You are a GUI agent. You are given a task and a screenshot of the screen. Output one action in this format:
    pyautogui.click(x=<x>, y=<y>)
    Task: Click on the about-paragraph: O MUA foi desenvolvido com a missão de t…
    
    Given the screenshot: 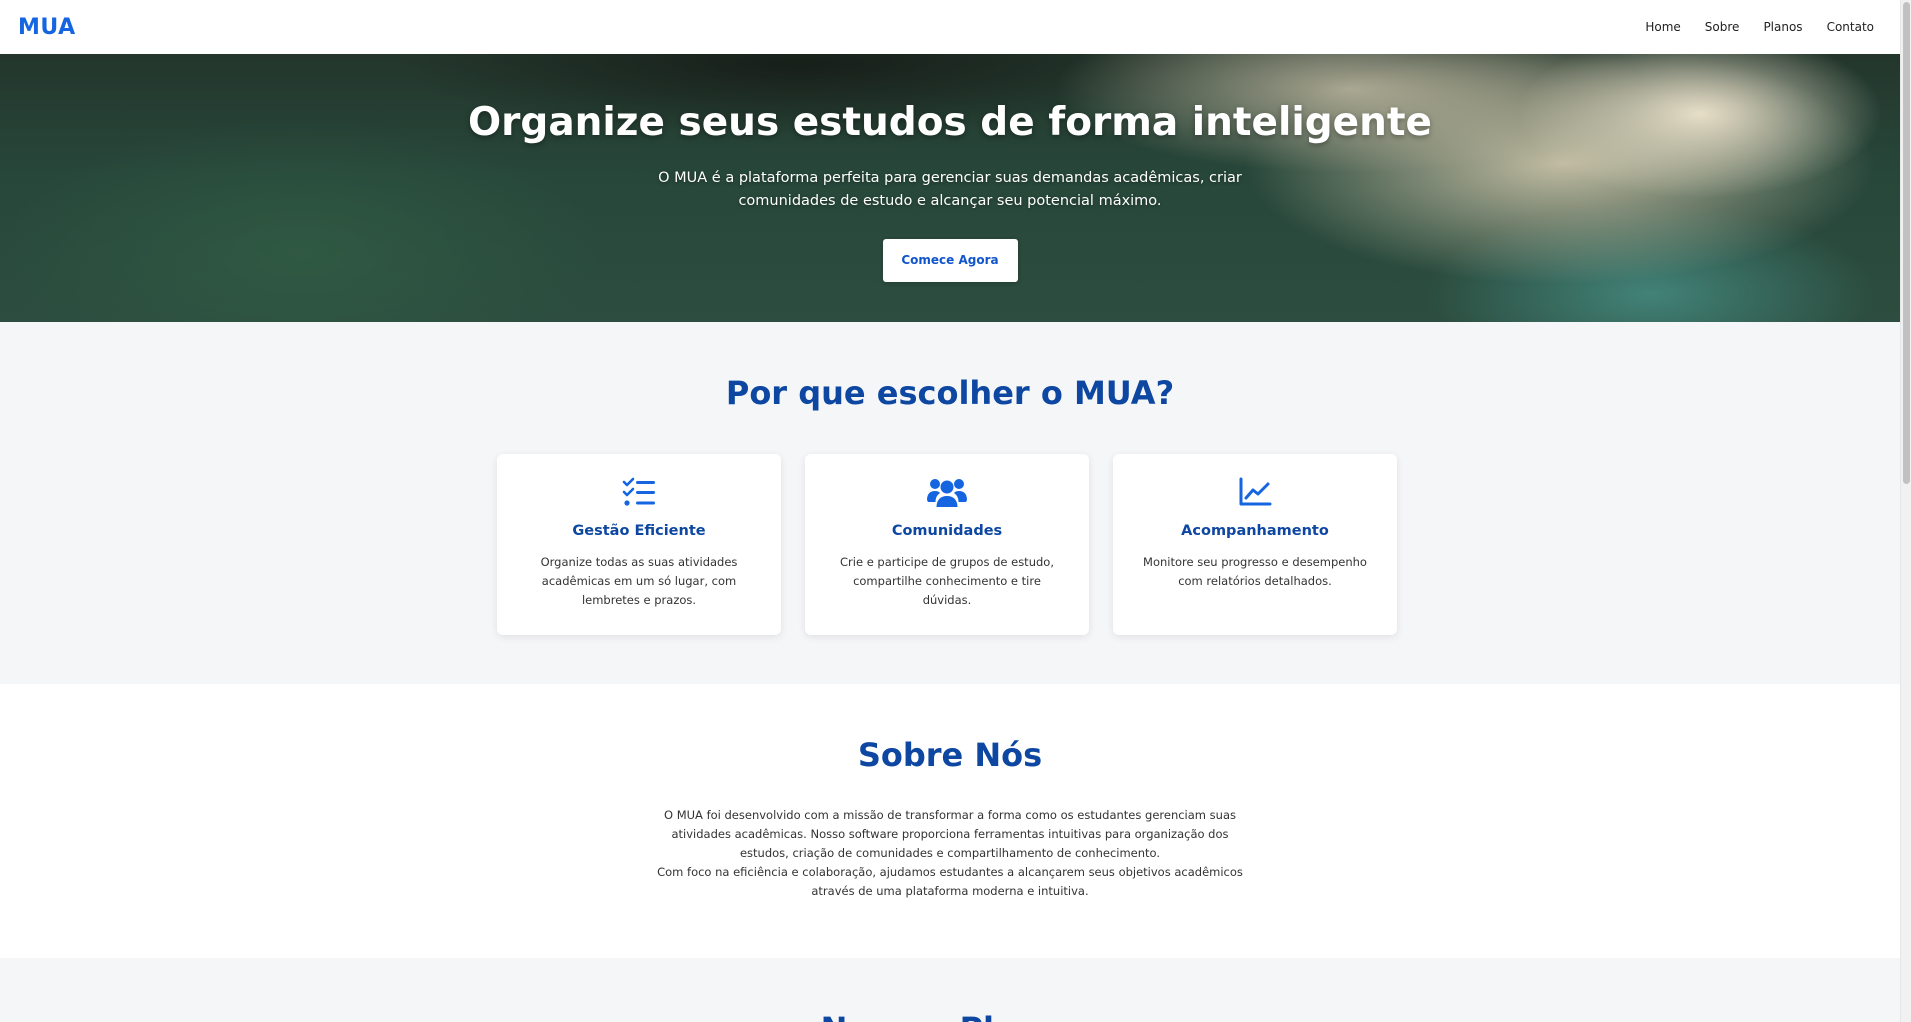 What is the action you would take?
    pyautogui.click(x=950, y=834)
    